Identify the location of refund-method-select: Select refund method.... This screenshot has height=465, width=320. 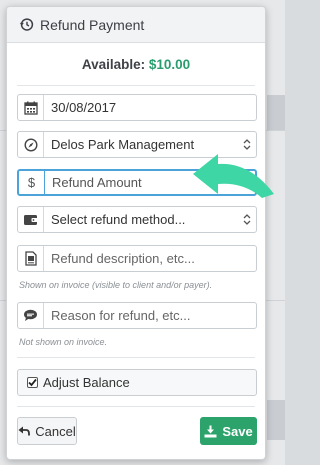
(137, 219).